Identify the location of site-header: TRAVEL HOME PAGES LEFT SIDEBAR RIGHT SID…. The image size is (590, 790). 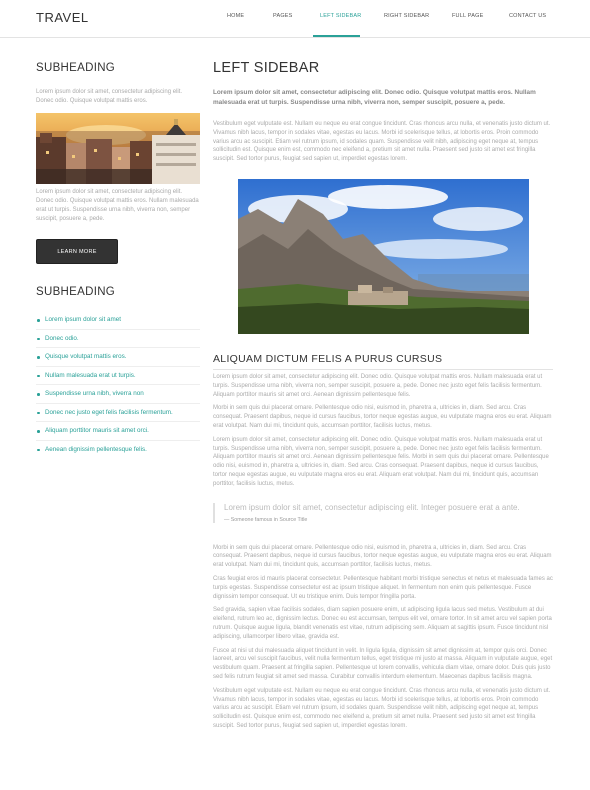
(295, 19).